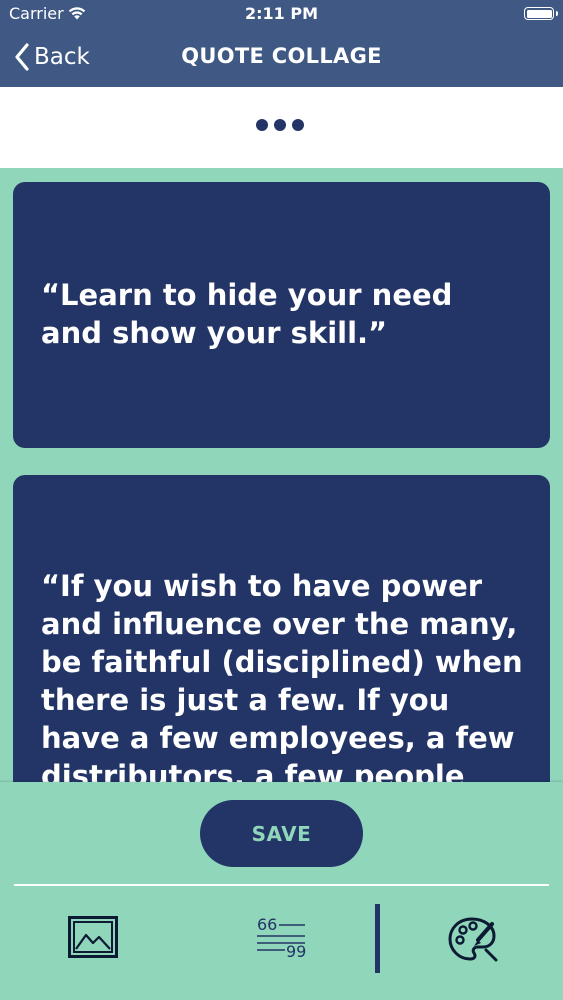 The height and width of the screenshot is (1000, 563). What do you see at coordinates (541, 13) in the screenshot?
I see `battery-icon` at bounding box center [541, 13].